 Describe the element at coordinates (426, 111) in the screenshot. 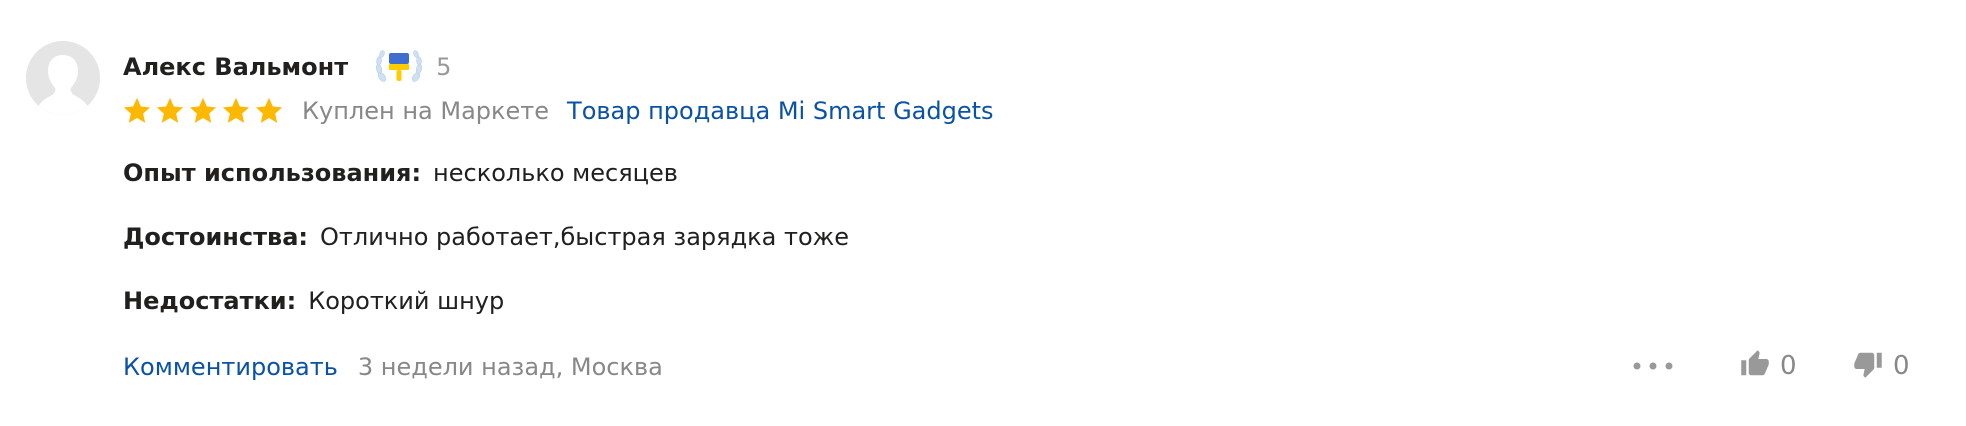

I see `purchased-label: Куплен на Маркете` at that location.